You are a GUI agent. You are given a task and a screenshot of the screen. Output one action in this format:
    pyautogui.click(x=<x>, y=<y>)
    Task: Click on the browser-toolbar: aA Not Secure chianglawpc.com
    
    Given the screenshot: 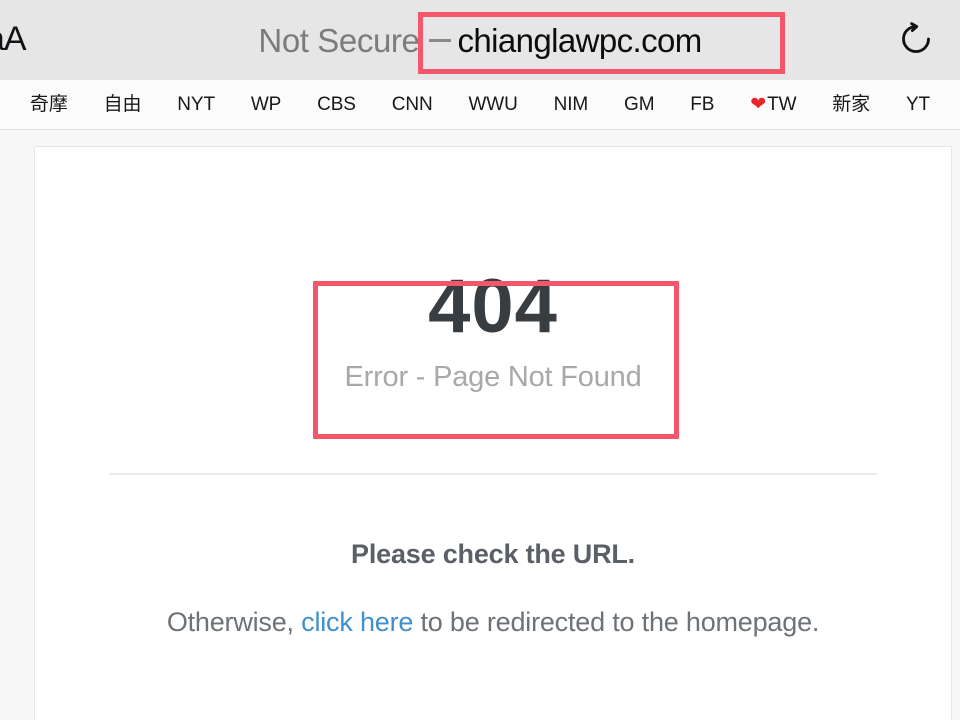 What is the action you would take?
    pyautogui.click(x=480, y=40)
    